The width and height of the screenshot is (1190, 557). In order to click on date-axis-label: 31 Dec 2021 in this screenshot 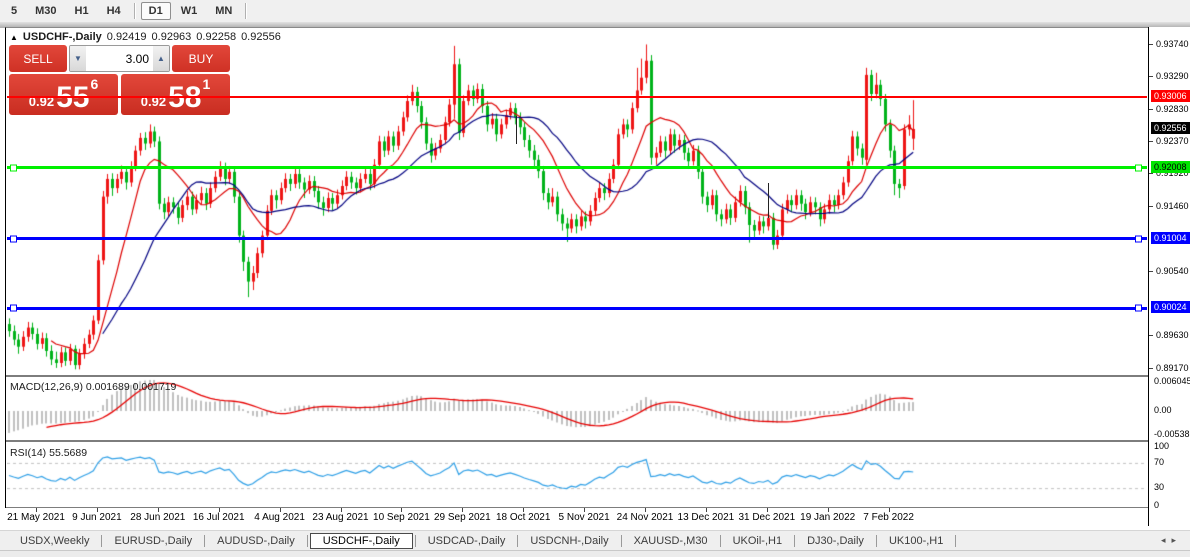, I will do `click(767, 517)`.